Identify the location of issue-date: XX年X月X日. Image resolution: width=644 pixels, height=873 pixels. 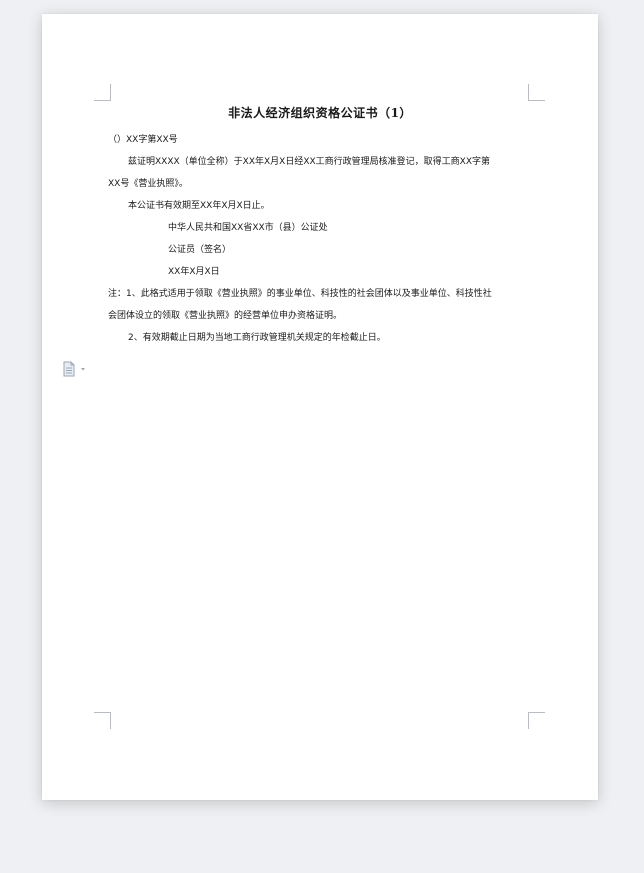
(194, 272).